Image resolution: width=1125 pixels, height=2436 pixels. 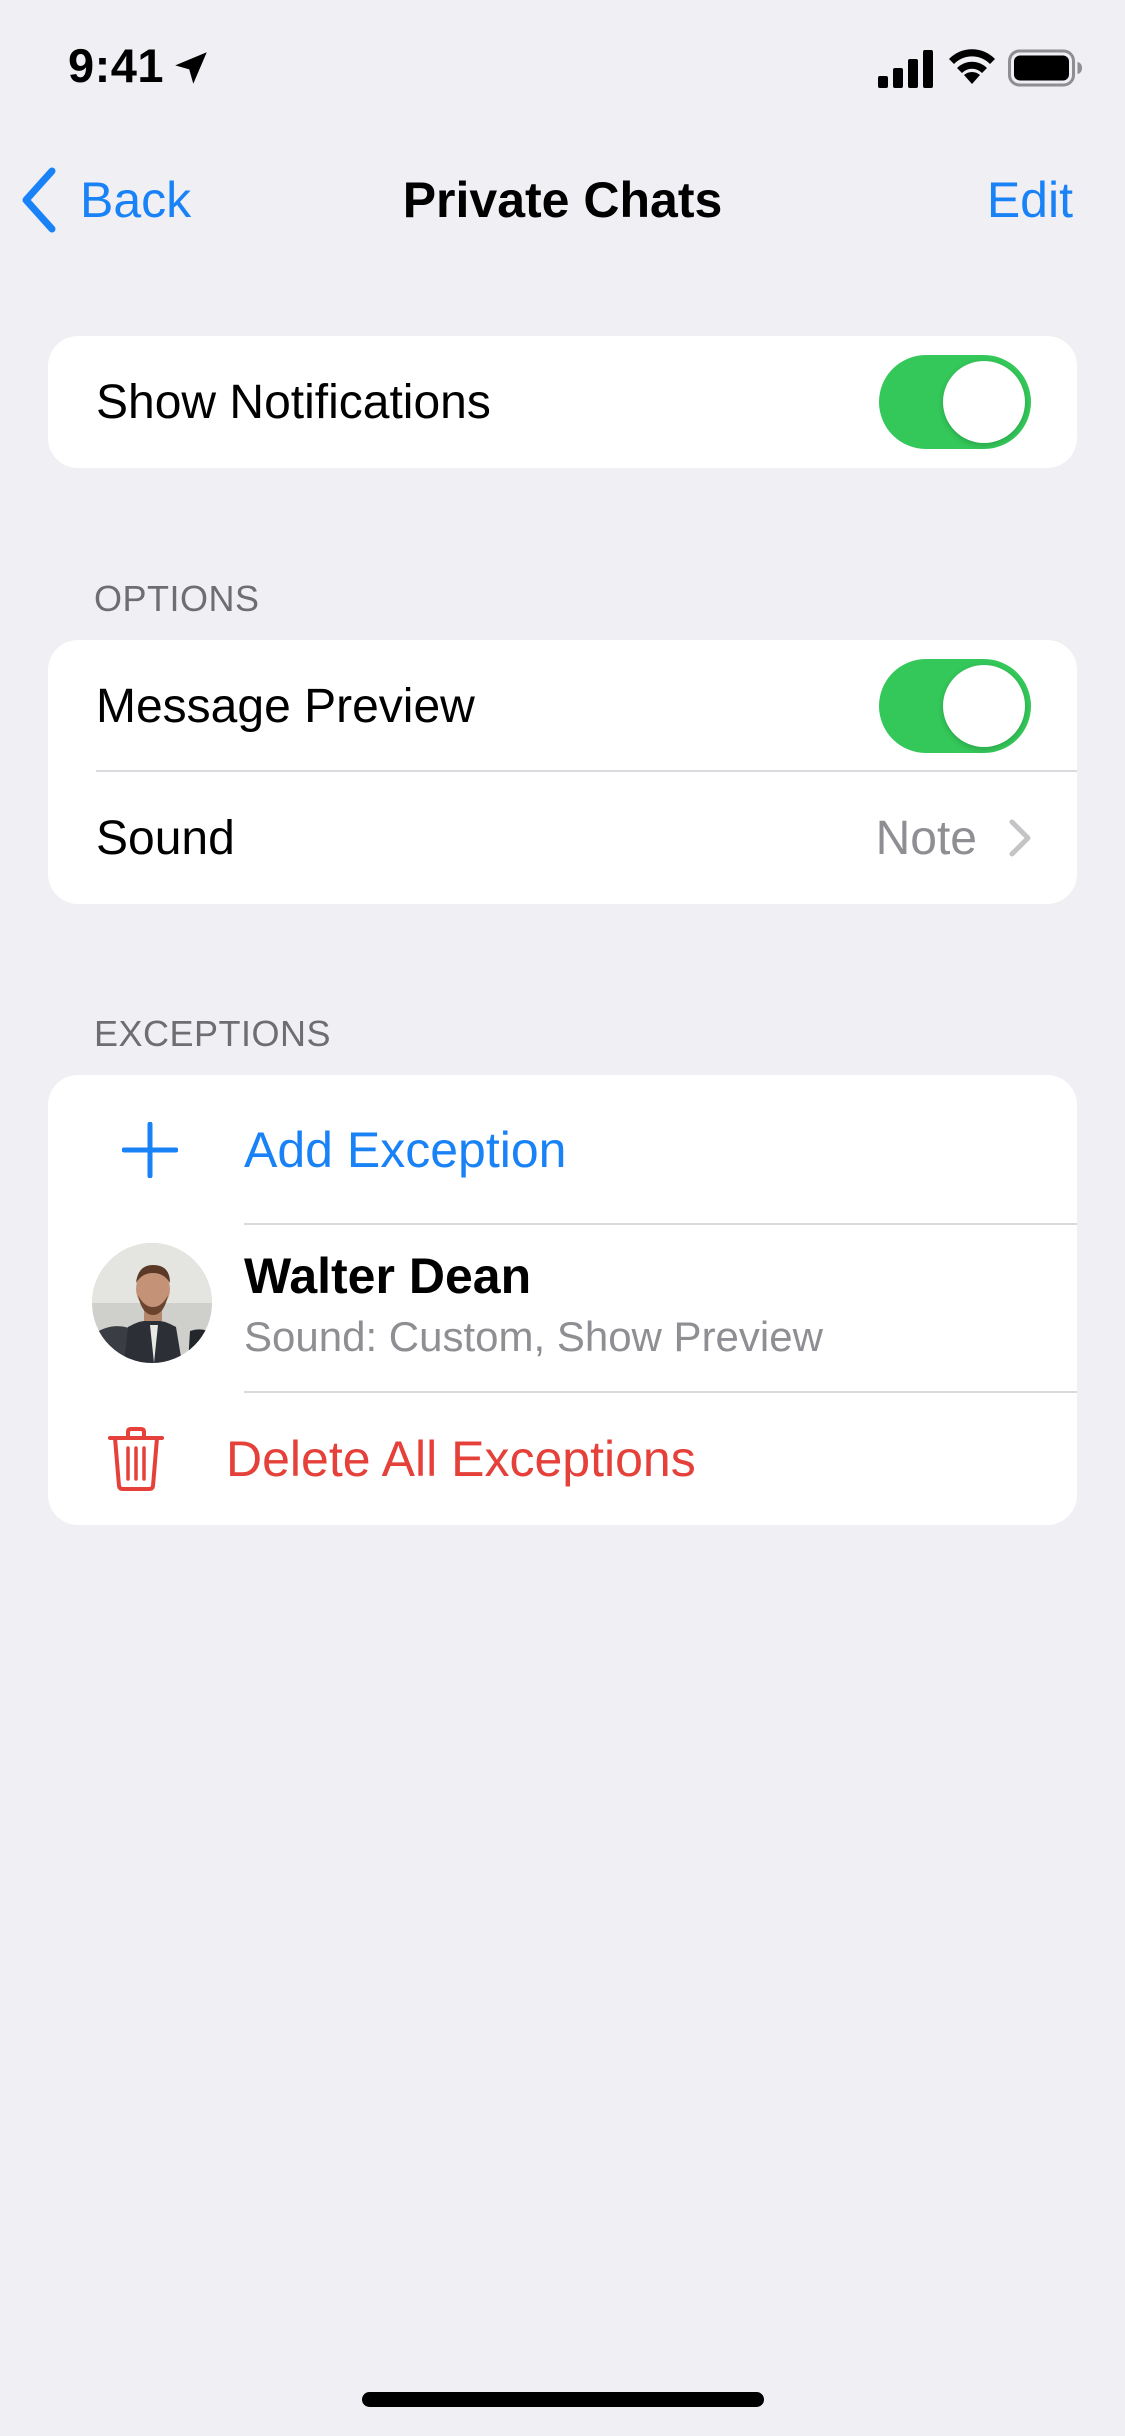 I want to click on sound-row: Sound Note, so click(x=562, y=838).